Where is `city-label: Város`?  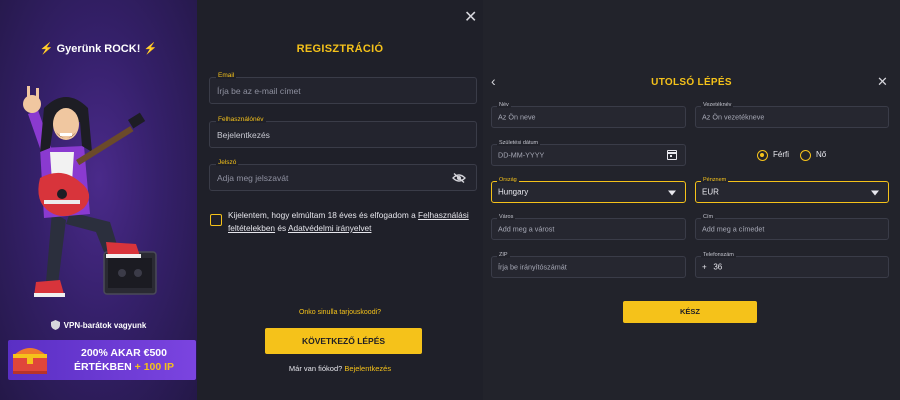
city-label: Város is located at coordinates (506, 217).